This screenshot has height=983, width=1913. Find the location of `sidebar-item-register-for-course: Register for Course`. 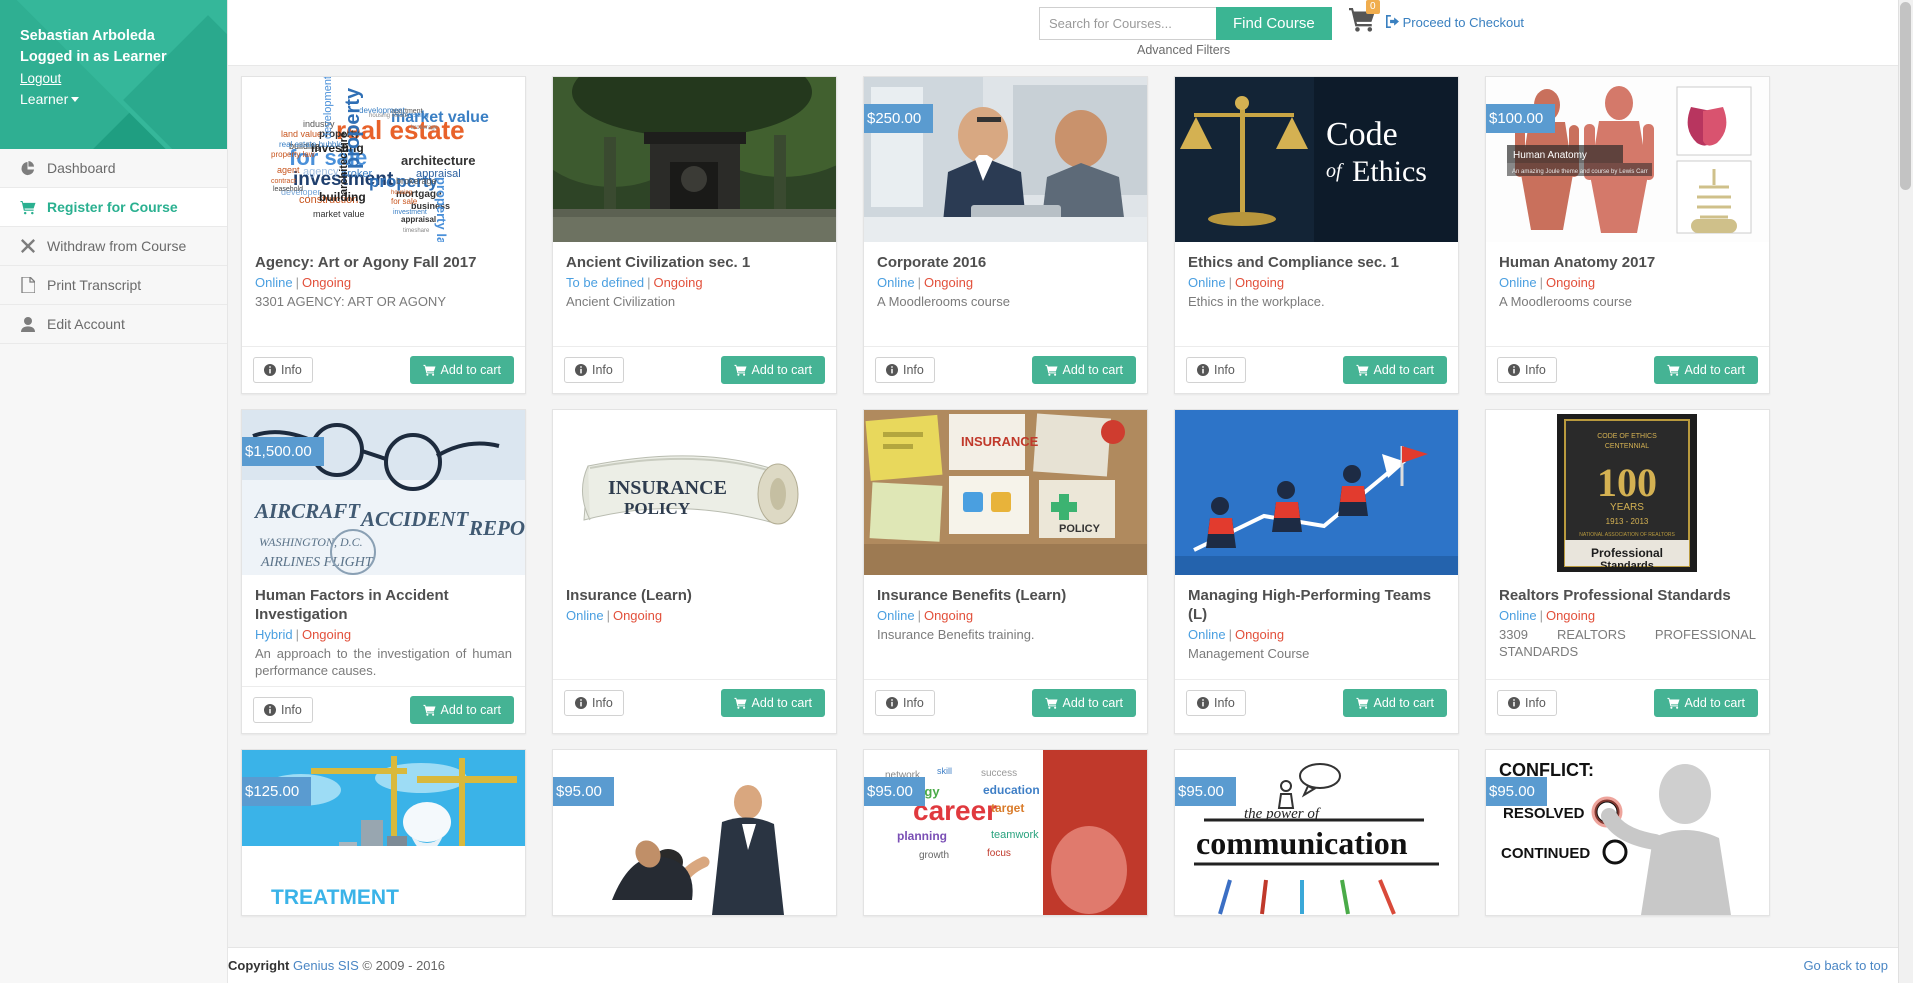

sidebar-item-register-for-course: Register for Course is located at coordinates (113, 207).